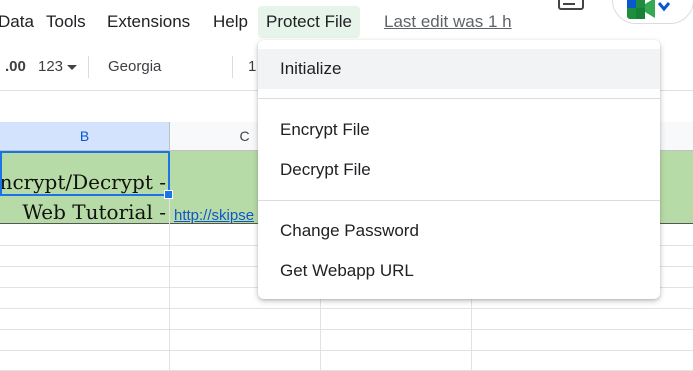 This screenshot has height=371, width=693. Describe the element at coordinates (72, 67) in the screenshot. I see `caret-down-icon` at that location.